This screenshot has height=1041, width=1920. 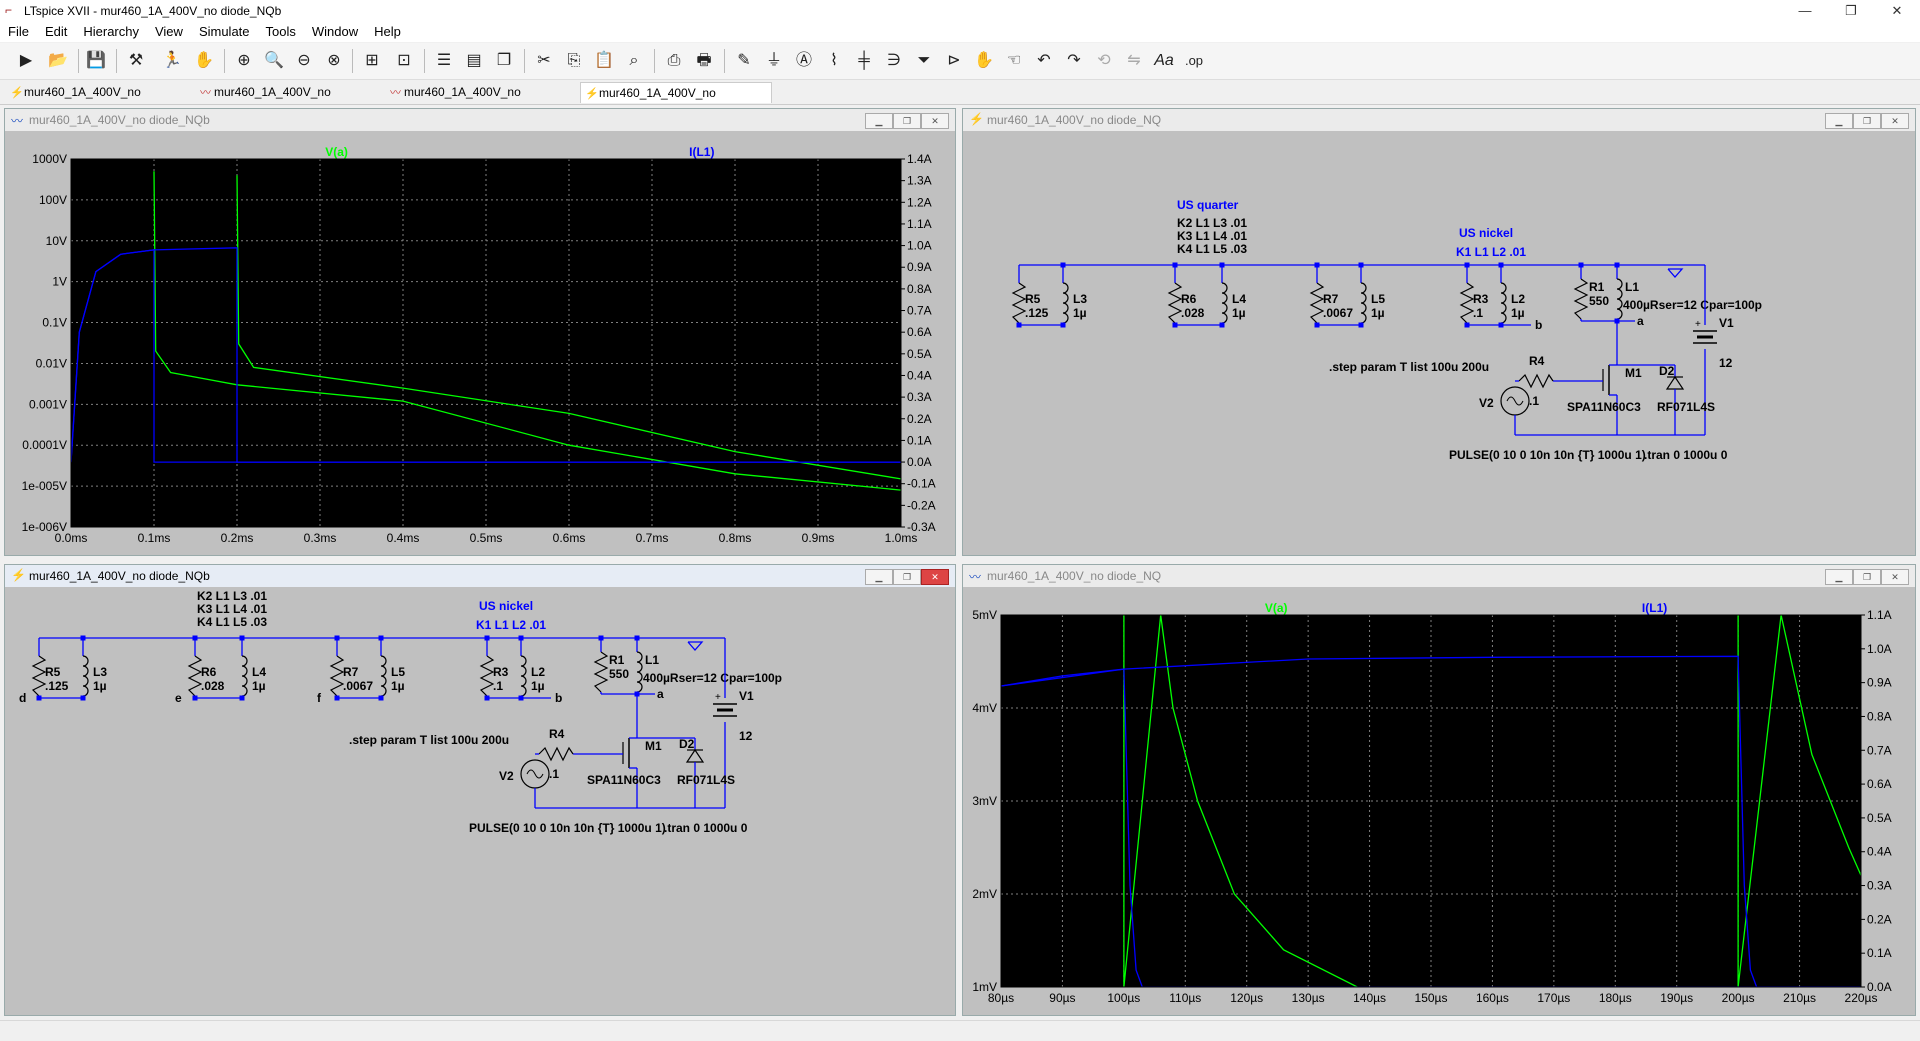 I want to click on maximize-button: ❐, so click(x=1851, y=11).